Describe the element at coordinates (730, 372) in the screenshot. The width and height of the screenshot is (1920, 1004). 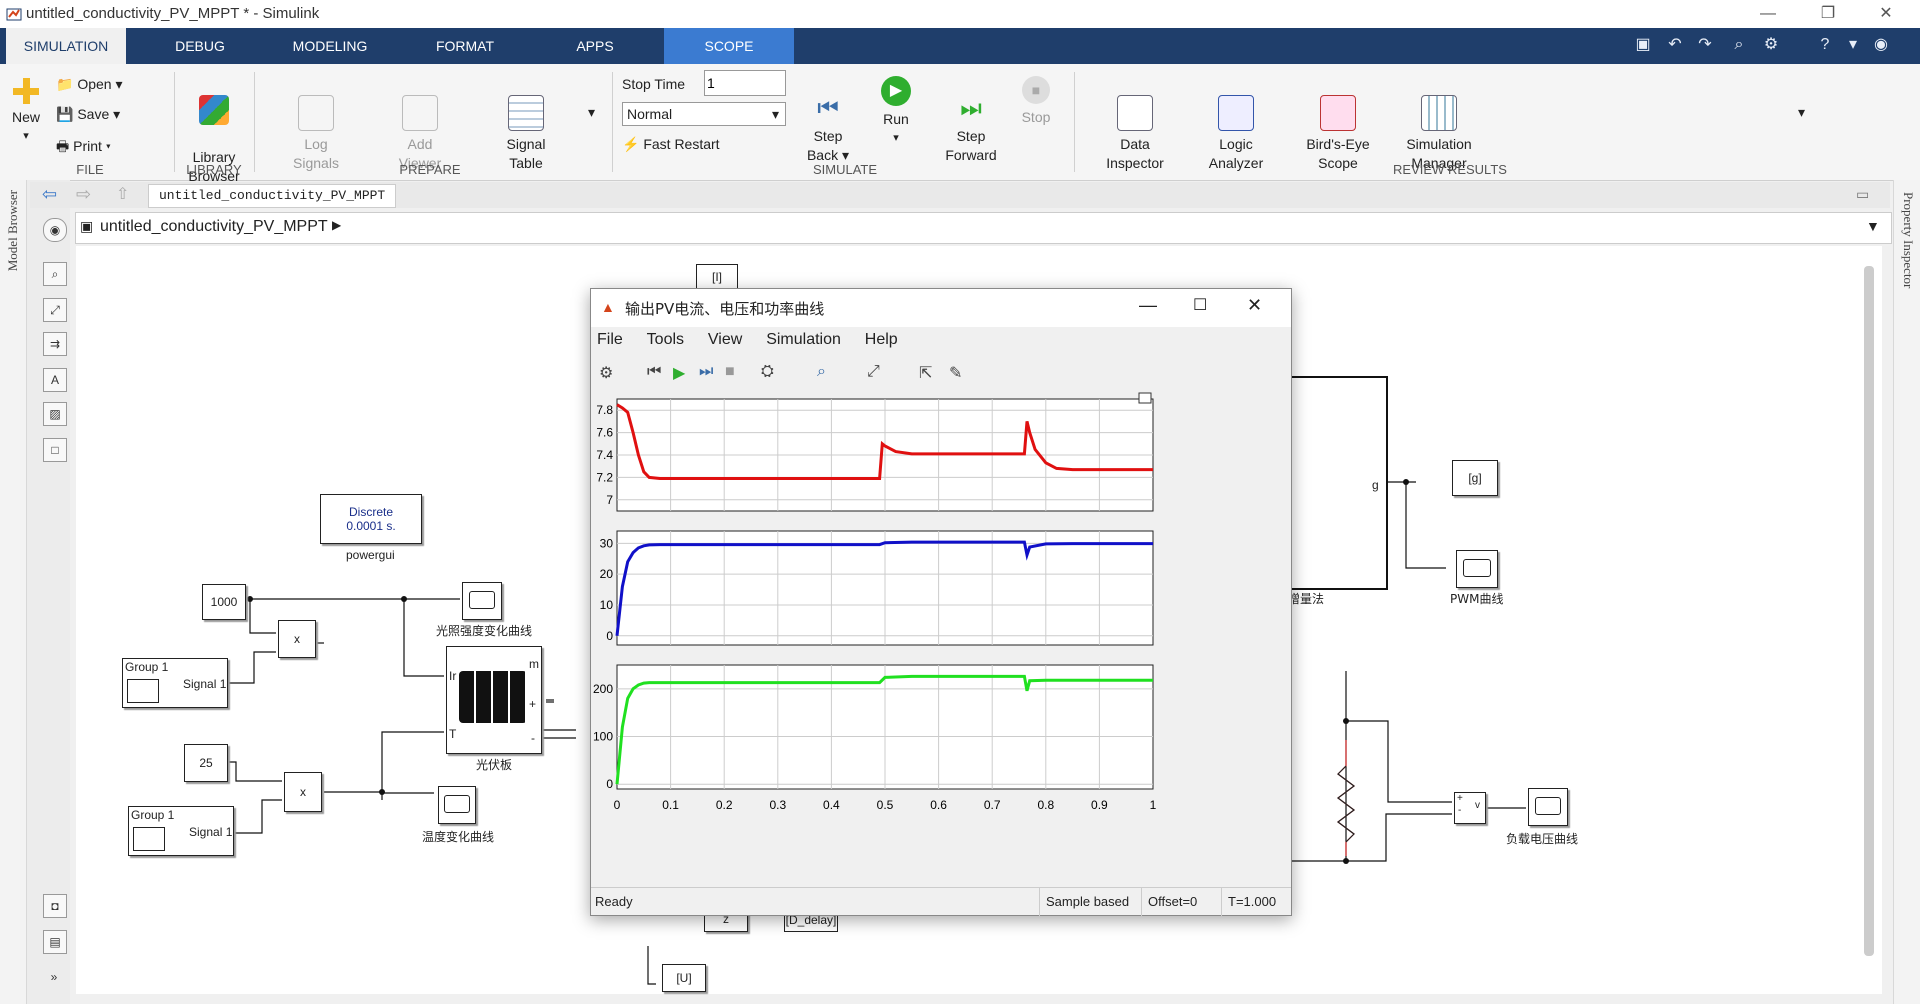
I see `stop-icon: ■` at that location.